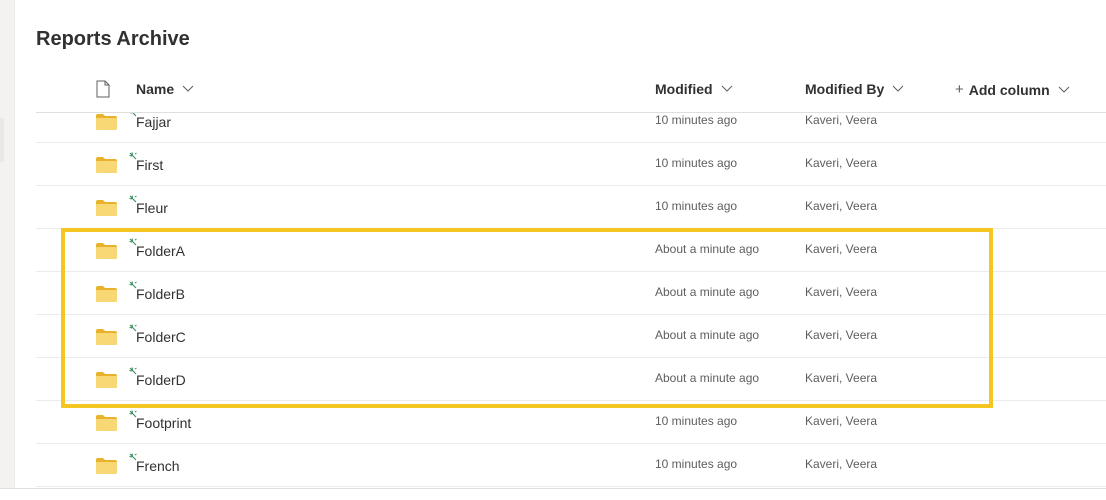 Image resolution: width=1106 pixels, height=500 pixels. What do you see at coordinates (160, 294) in the screenshot?
I see `folder-name-link: FolderB` at bounding box center [160, 294].